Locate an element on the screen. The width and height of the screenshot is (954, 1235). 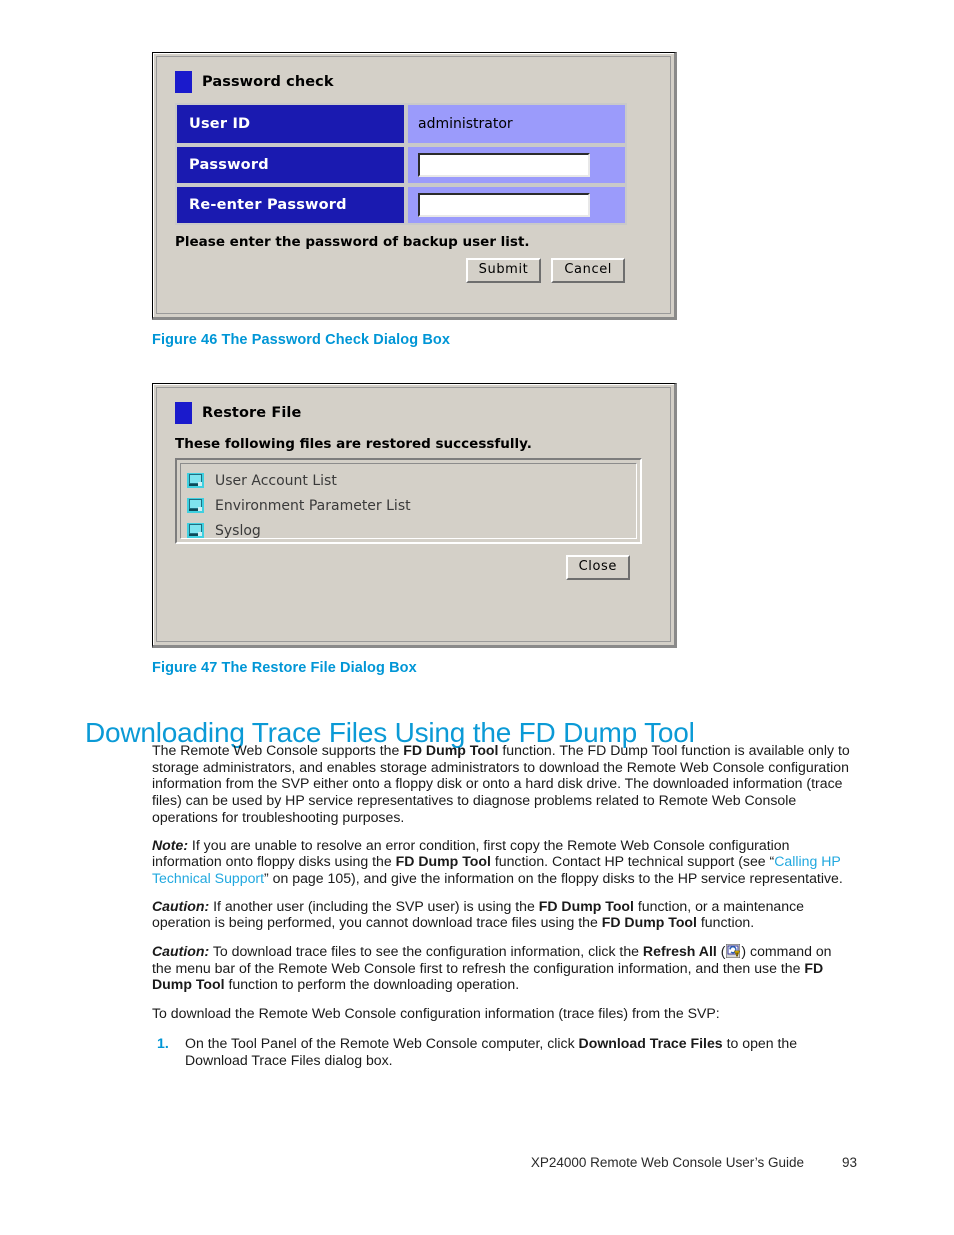
figure-46-caption: Figure 46 The Password Check Dialog Box is located at coordinates (301, 340).